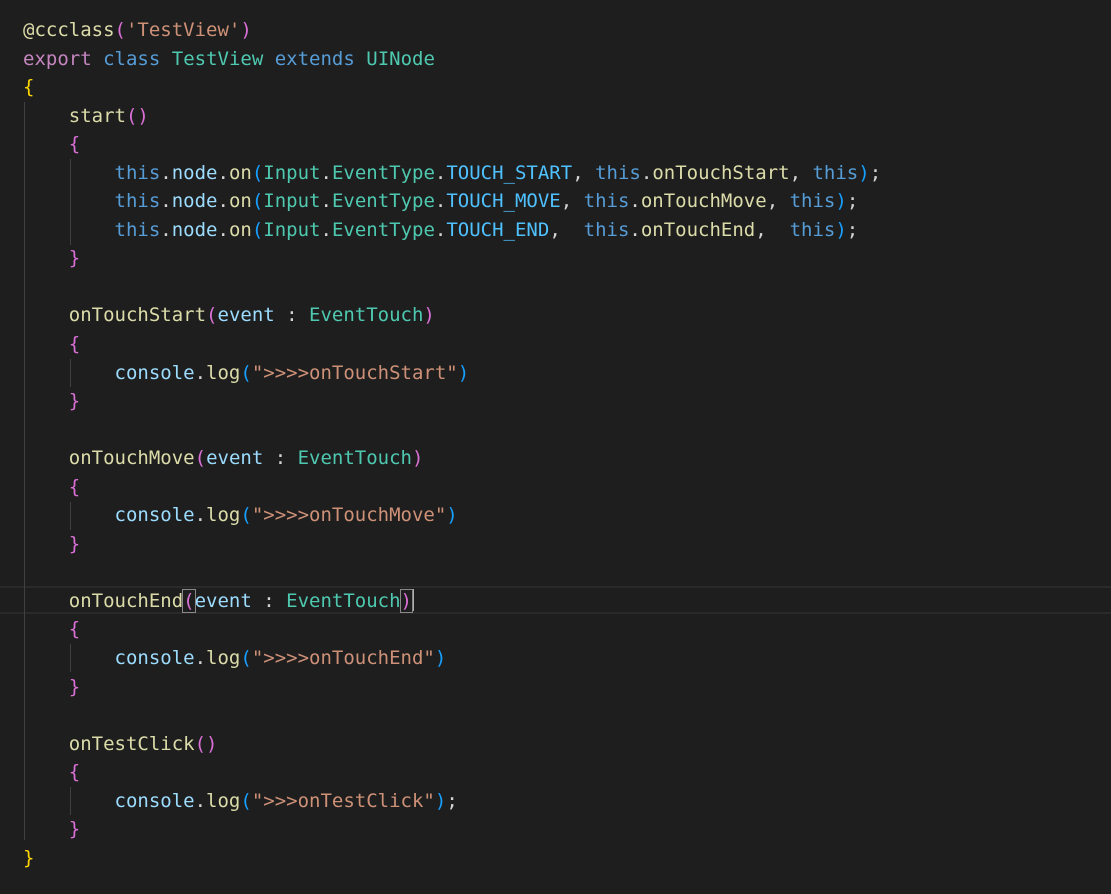 The image size is (1111, 894). Describe the element at coordinates (246, 315) in the screenshot. I see `code-token: event` at that location.